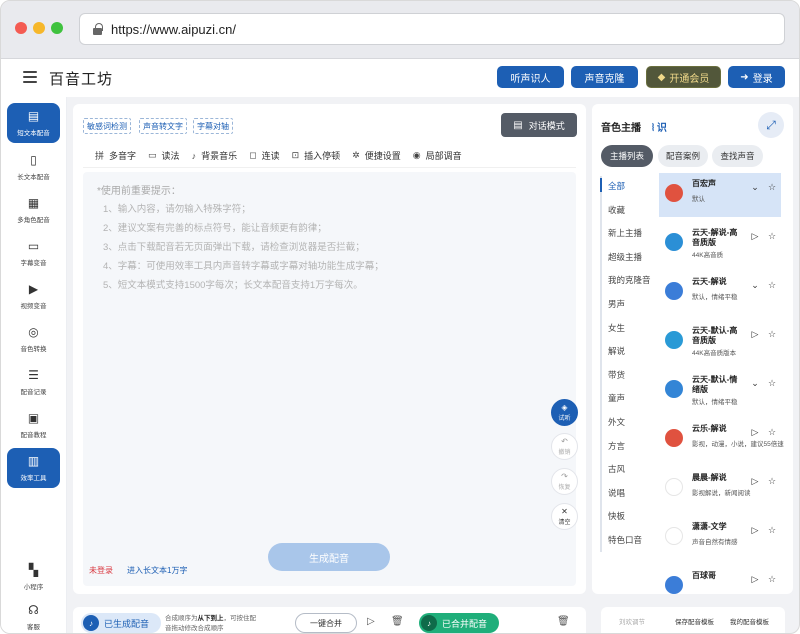 This screenshot has width=800, height=634. I want to click on voice-item: 云天-默认-高音质版 44K高音质版本 ▷ ☆, so click(720, 342).